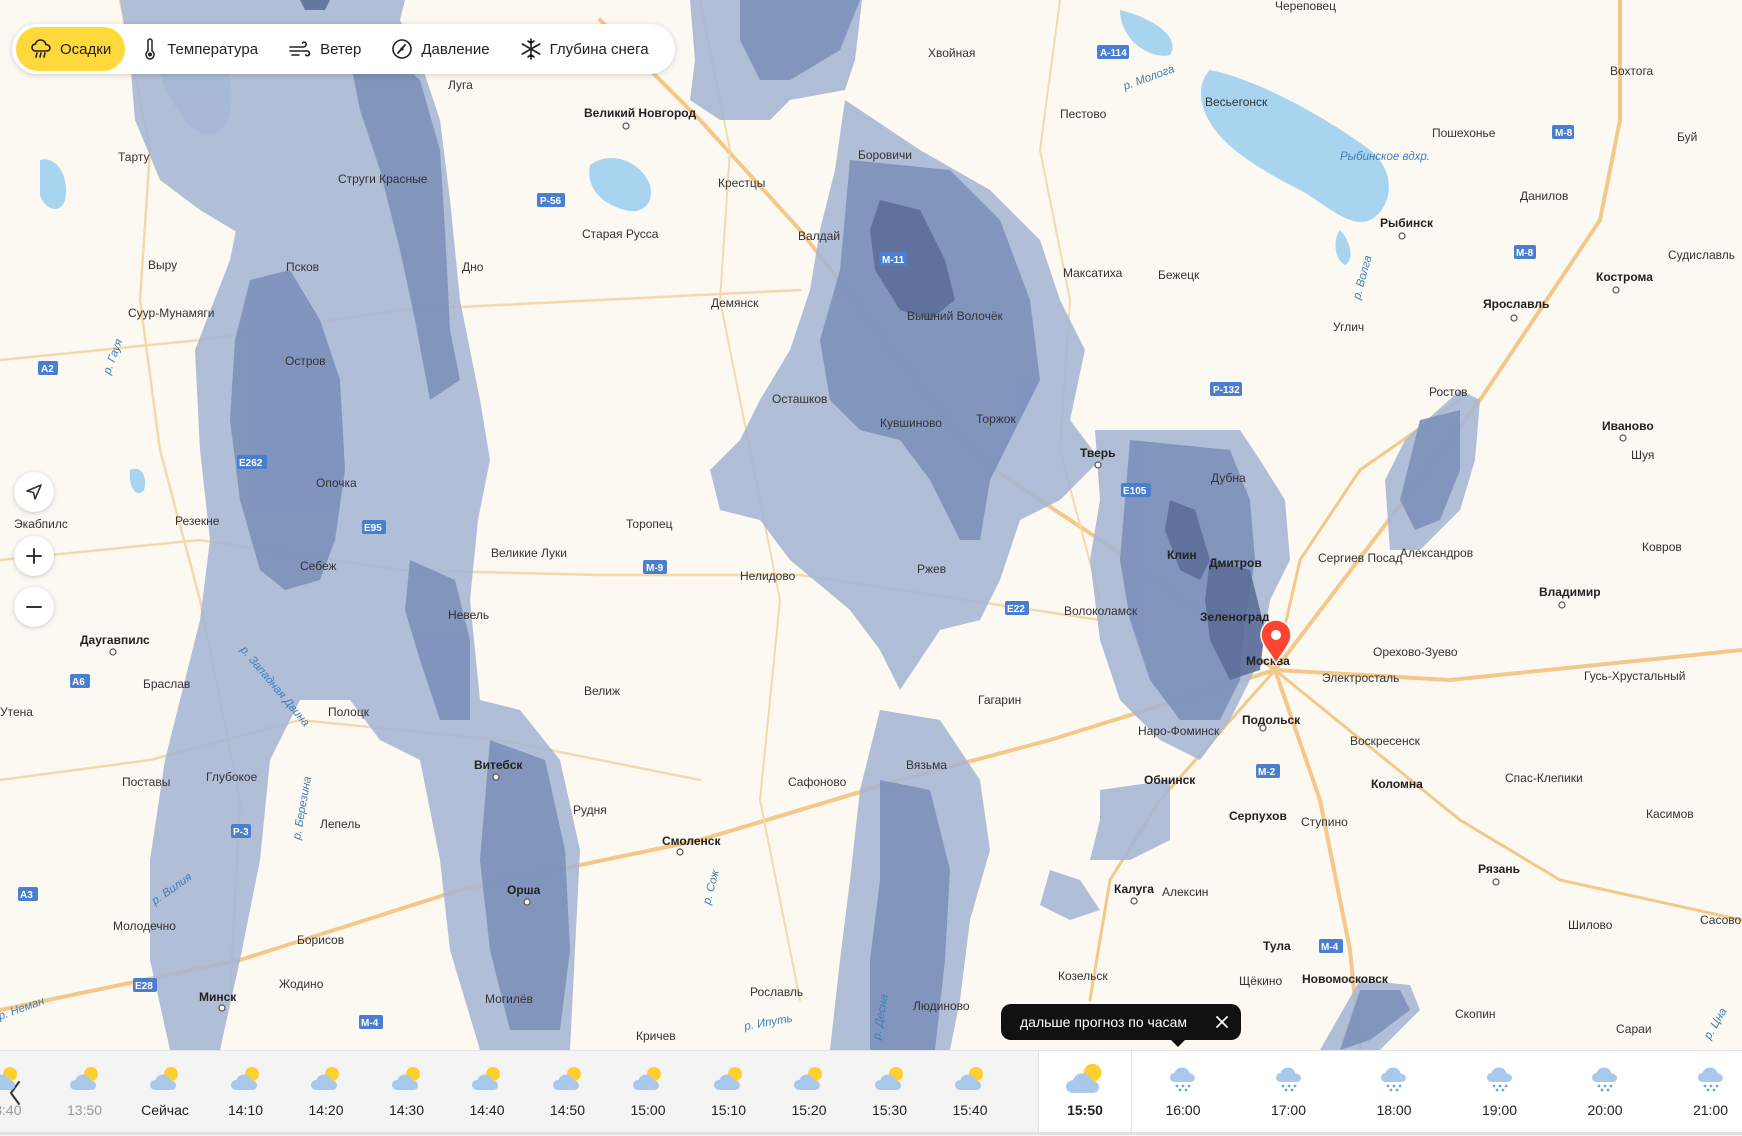  Describe the element at coordinates (407, 1093) in the screenshot. I see `timeline-step: 14:30` at that location.